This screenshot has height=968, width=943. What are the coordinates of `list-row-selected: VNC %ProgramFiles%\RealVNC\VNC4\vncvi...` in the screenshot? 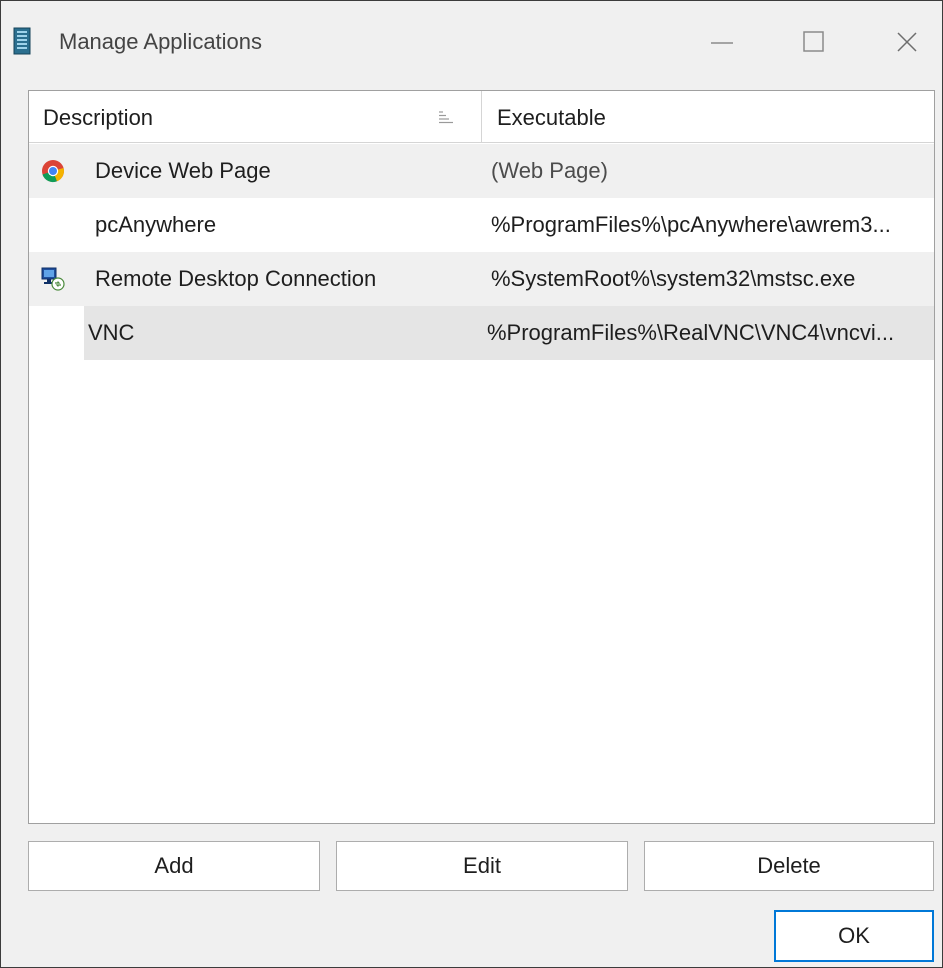 It's located at (509, 333).